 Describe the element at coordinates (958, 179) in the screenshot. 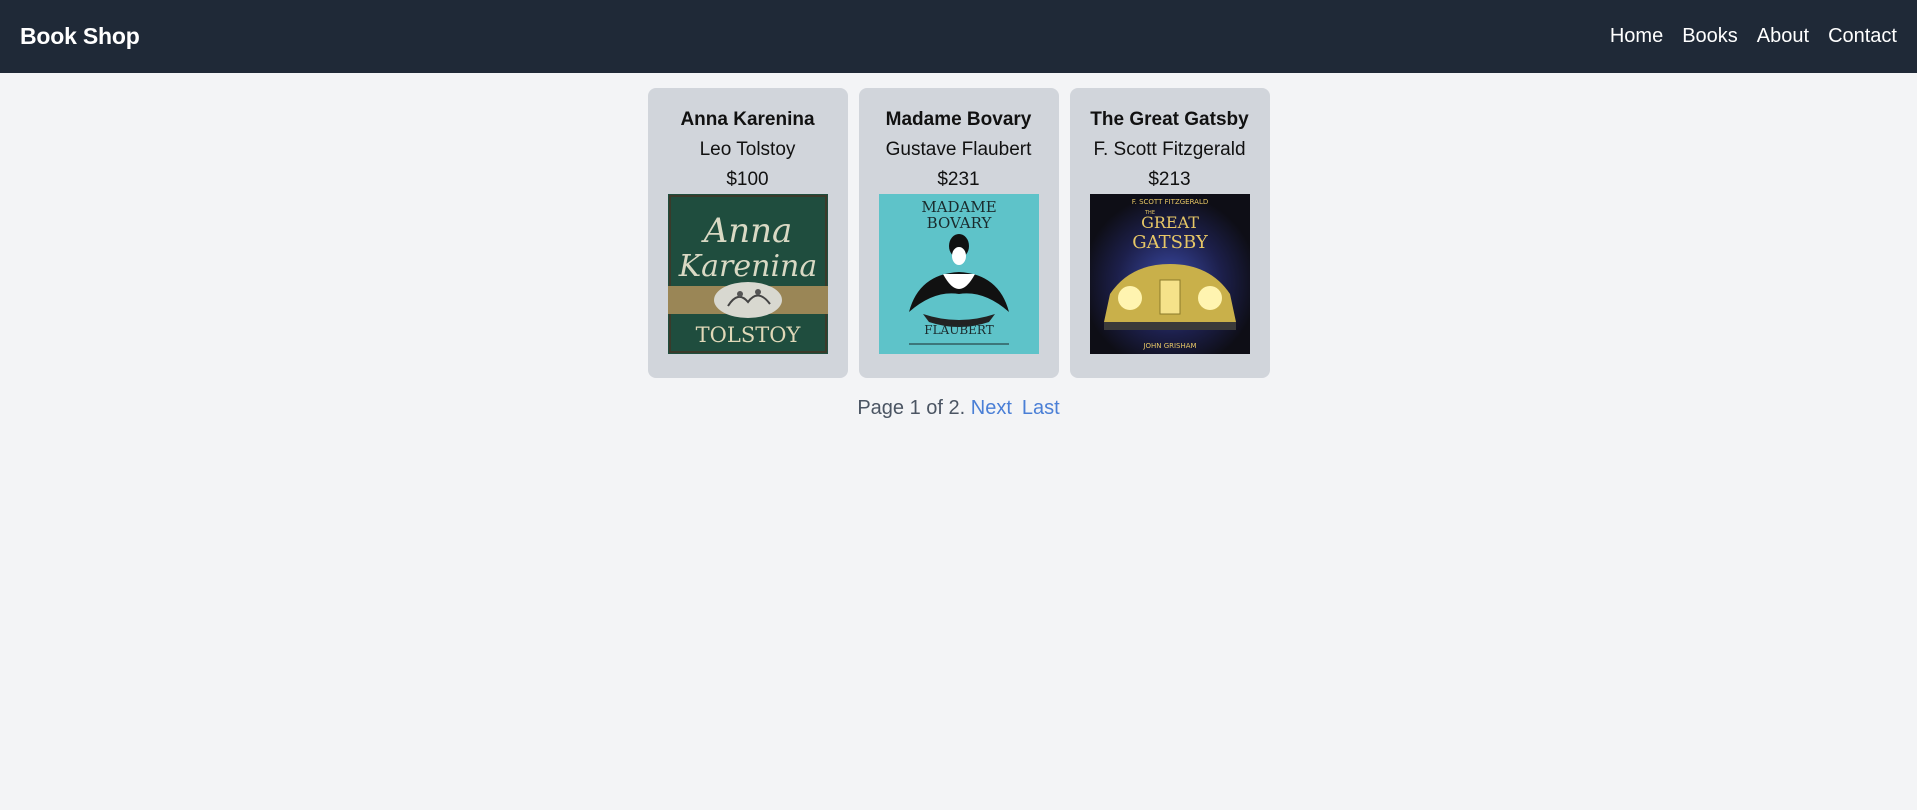

I see `book-price: $231` at that location.